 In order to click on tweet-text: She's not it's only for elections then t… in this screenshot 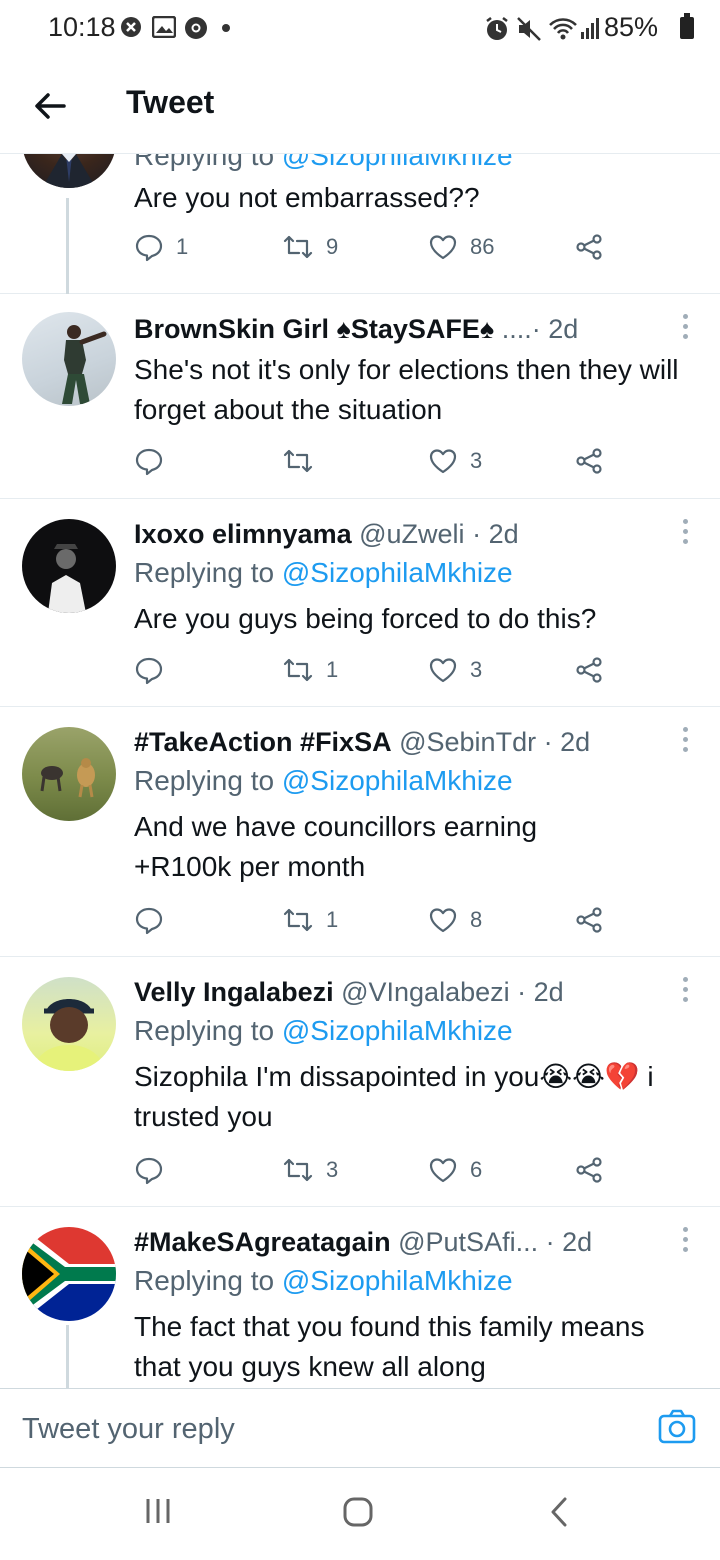, I will do `click(406, 389)`.